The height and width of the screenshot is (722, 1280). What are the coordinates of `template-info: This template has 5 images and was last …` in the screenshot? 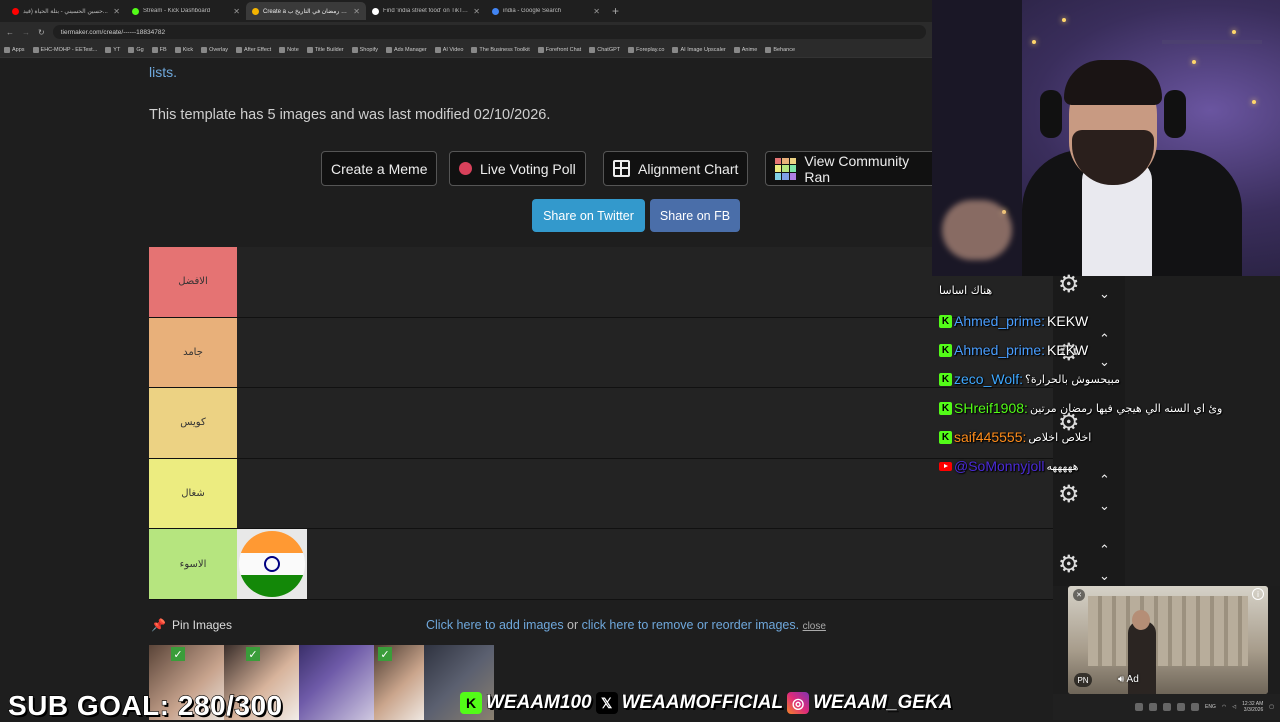 It's located at (350, 115).